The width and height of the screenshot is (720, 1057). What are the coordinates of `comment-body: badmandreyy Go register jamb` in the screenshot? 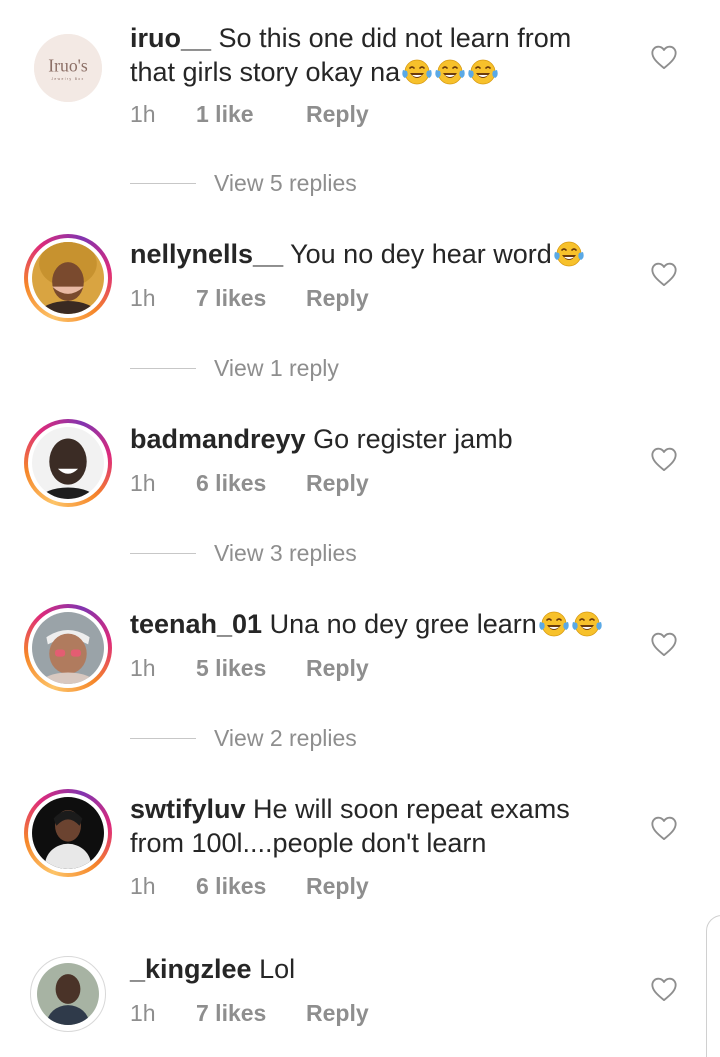 It's located at (375, 439).